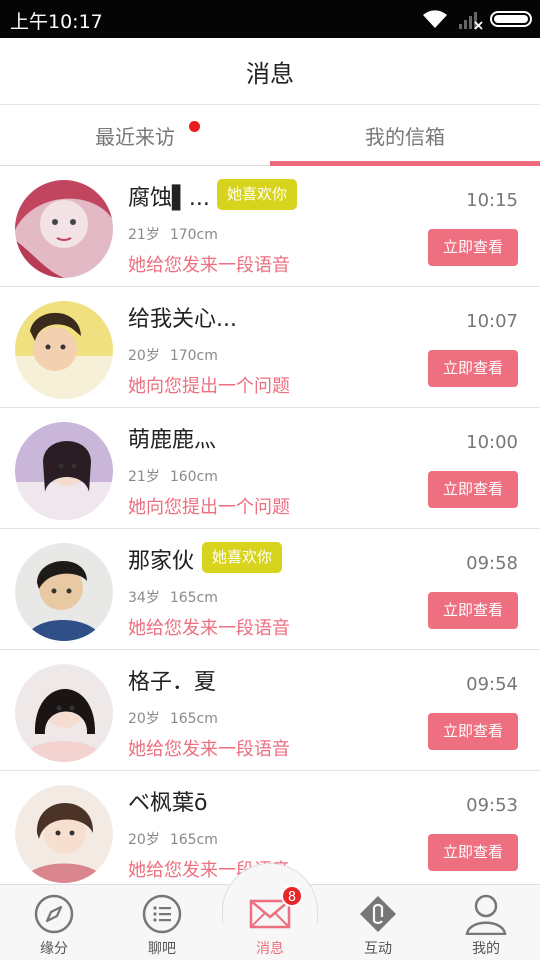  I want to click on nav-item-chat: 聊吧, so click(162, 922).